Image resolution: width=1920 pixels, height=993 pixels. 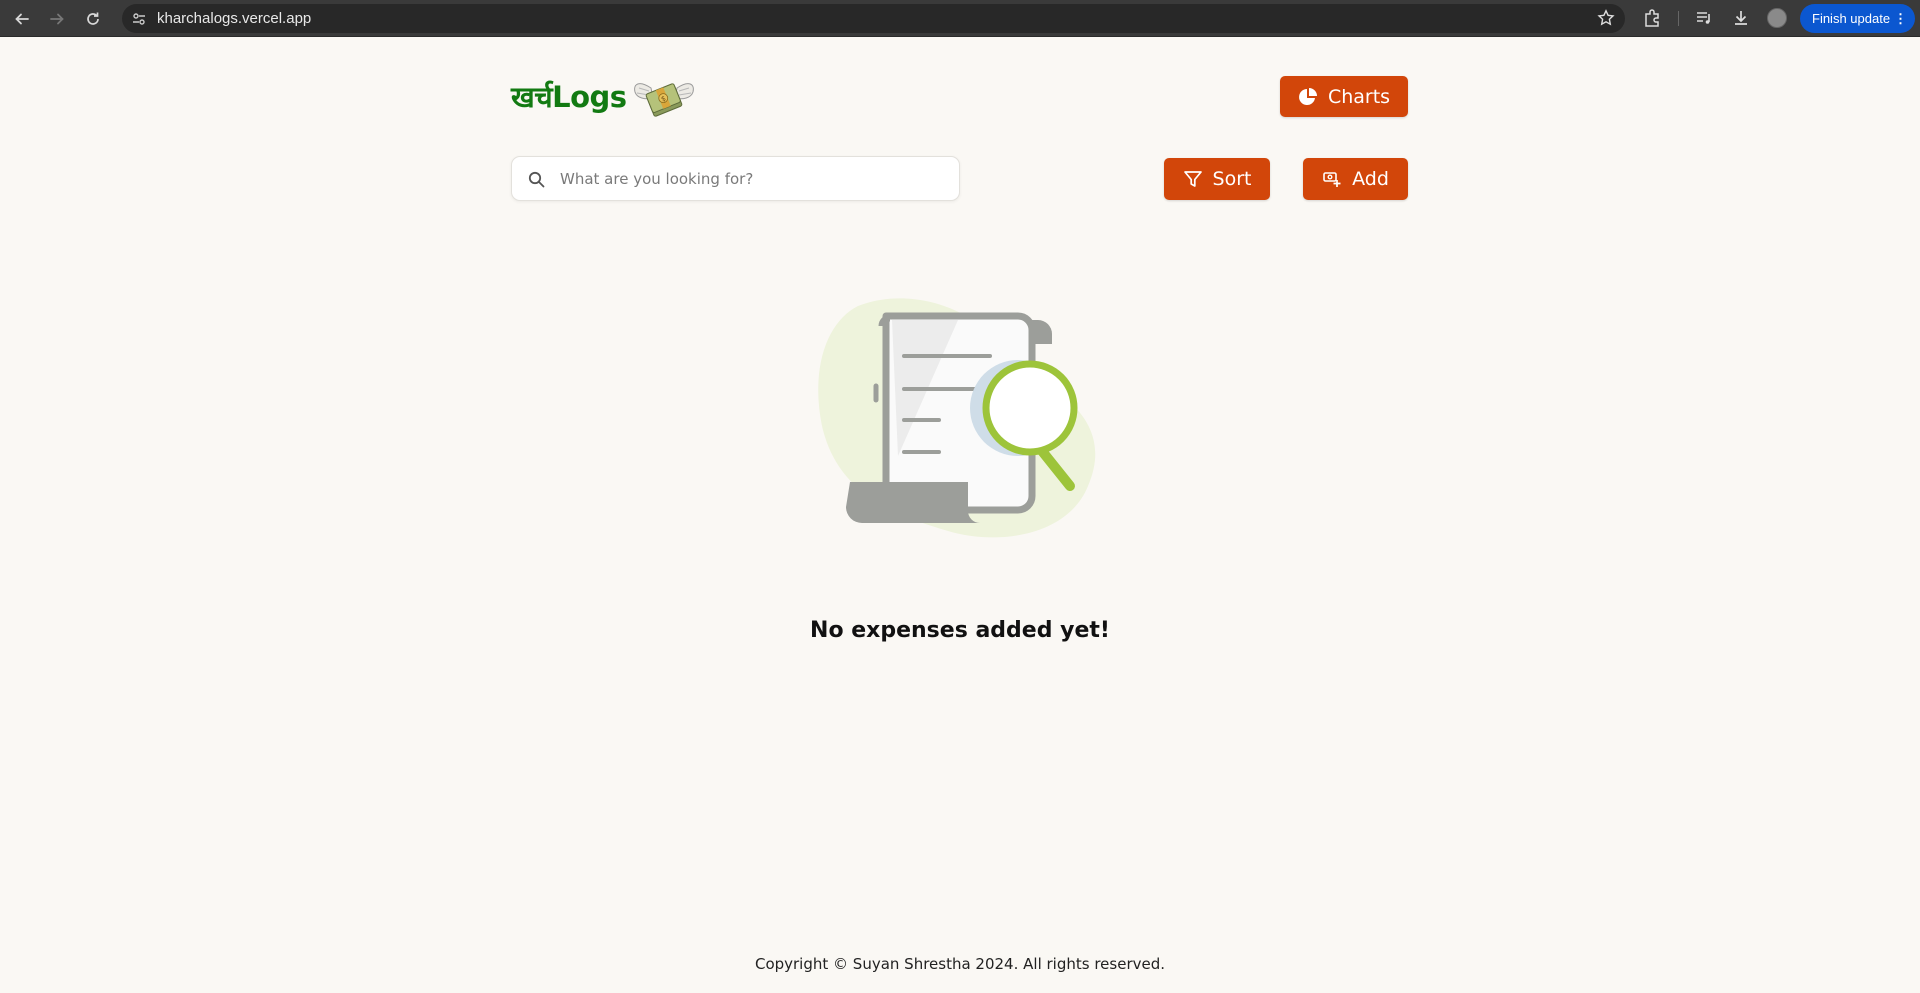 I want to click on sort-label: Sort, so click(x=1232, y=179).